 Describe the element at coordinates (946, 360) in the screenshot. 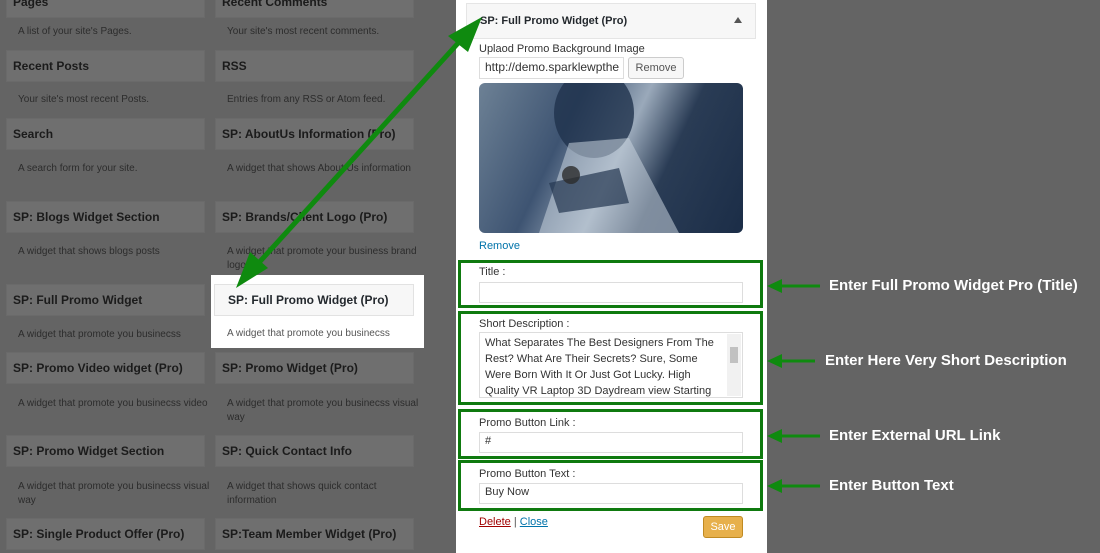

I see `annotation-short-desc: Enter Here Very Short Description` at that location.